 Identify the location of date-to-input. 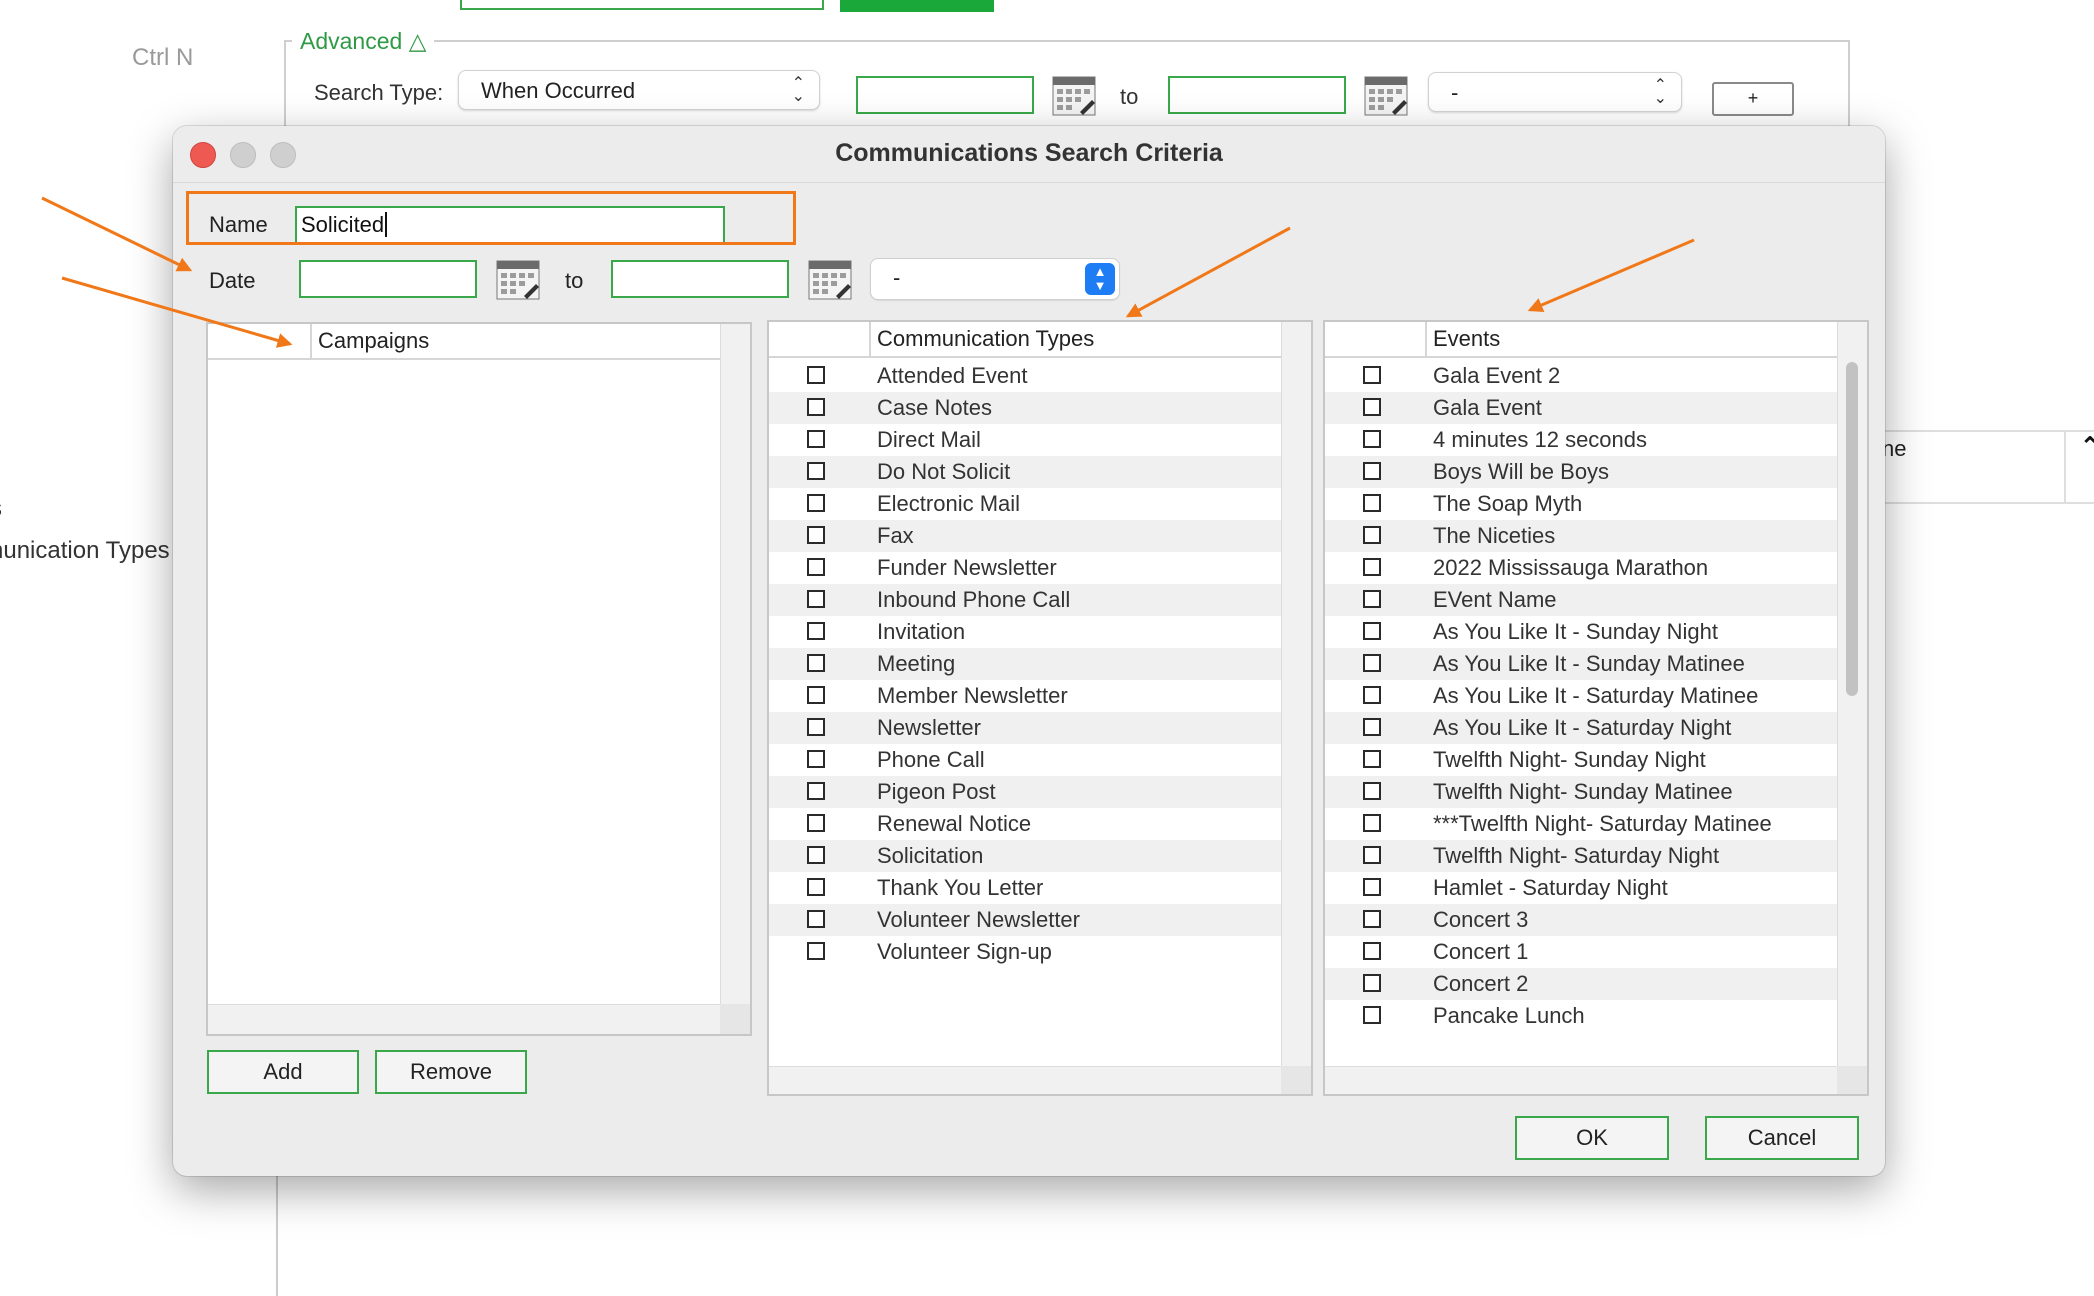
(700, 279).